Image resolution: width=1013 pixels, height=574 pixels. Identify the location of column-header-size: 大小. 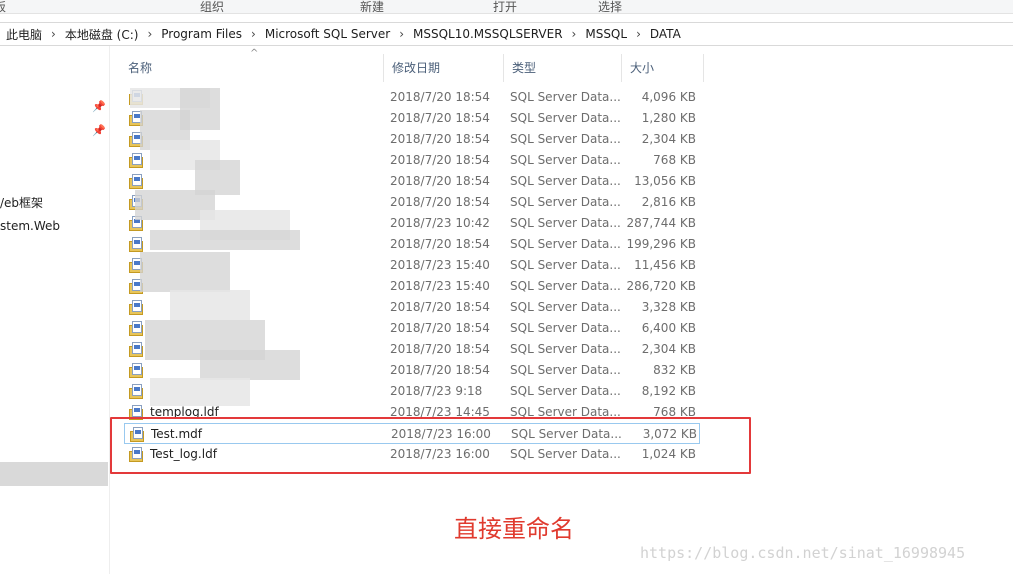
(663, 68).